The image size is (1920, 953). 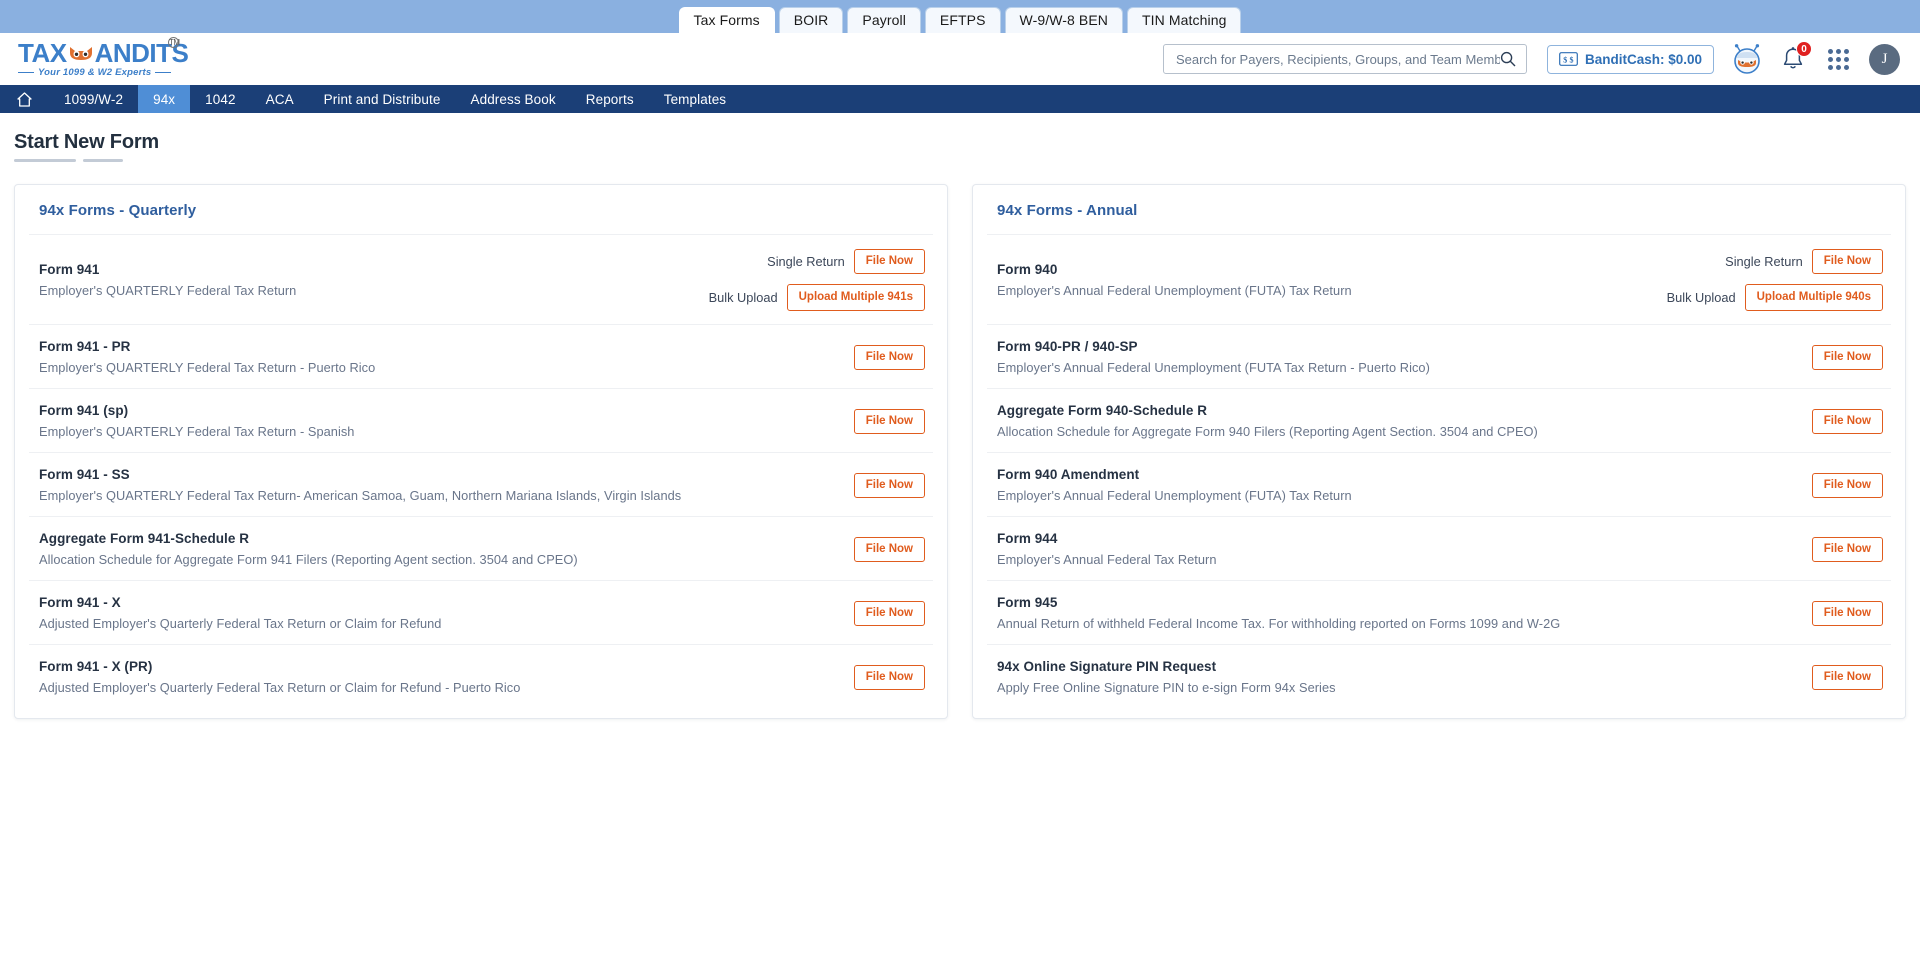 What do you see at coordinates (1027, 602) in the screenshot?
I see `form-name: Form 945` at bounding box center [1027, 602].